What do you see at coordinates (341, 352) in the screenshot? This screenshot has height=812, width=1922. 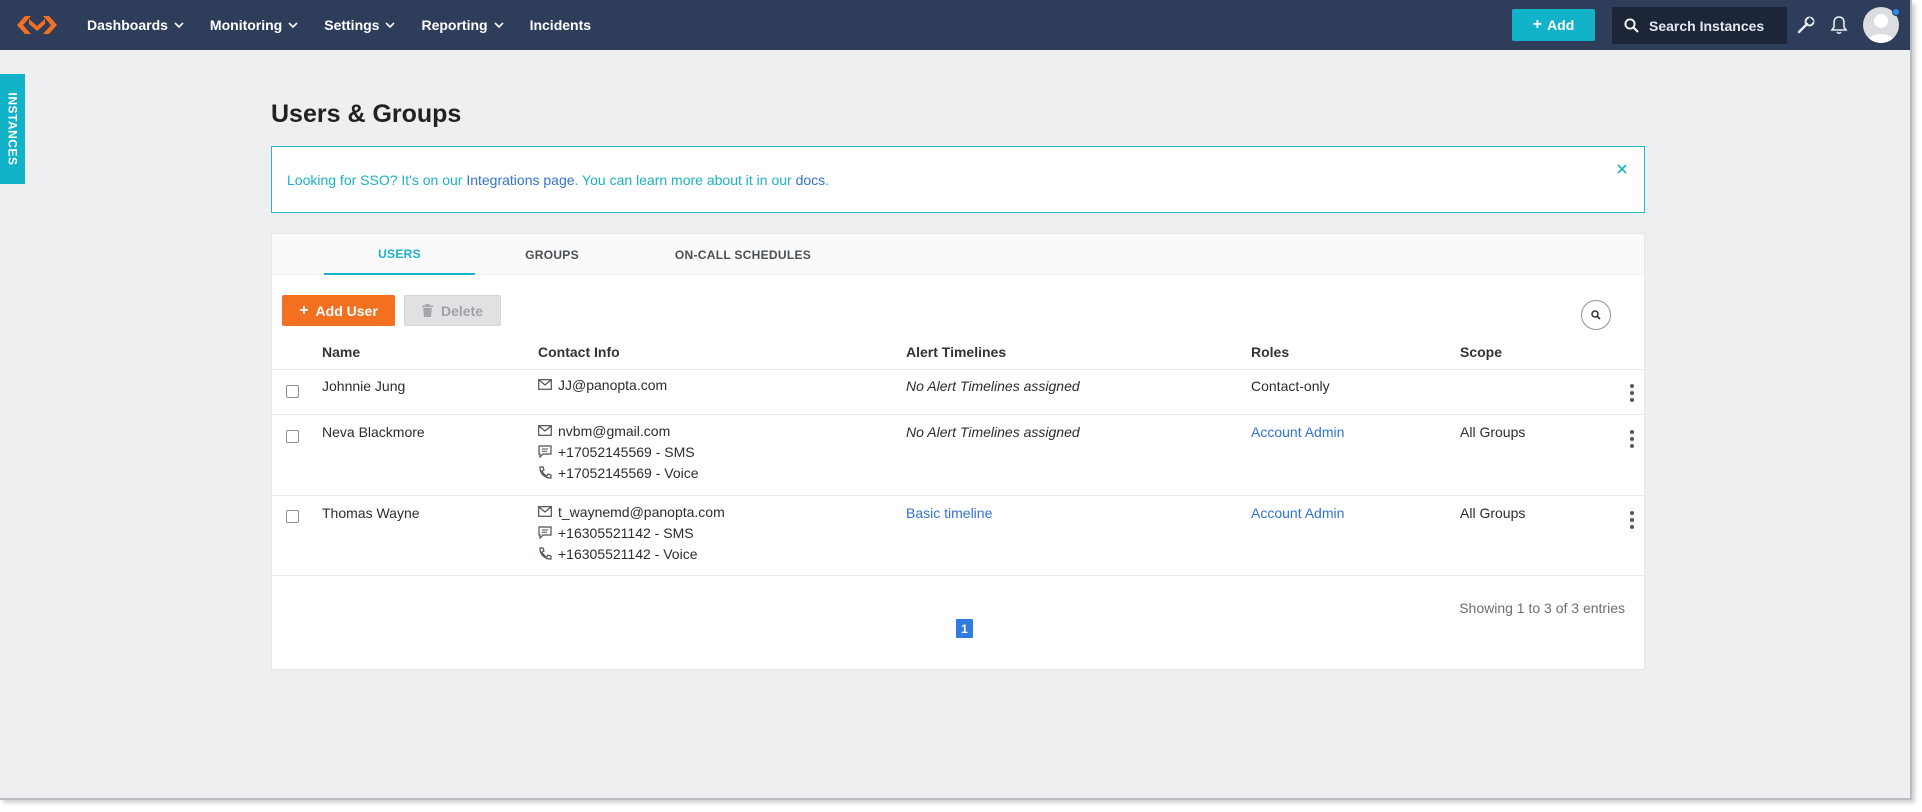 I see `column-header-name: Name` at bounding box center [341, 352].